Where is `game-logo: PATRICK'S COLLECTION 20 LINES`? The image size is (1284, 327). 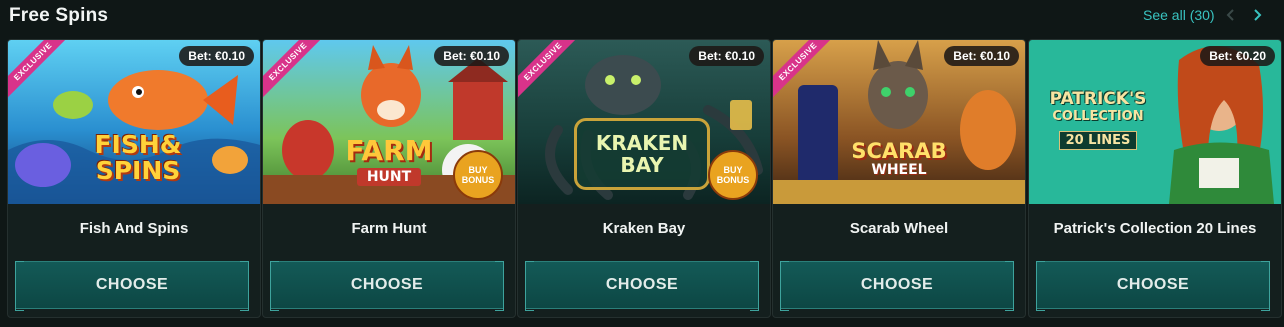
game-logo: PATRICK'S COLLECTION 20 LINES is located at coordinates (1098, 119).